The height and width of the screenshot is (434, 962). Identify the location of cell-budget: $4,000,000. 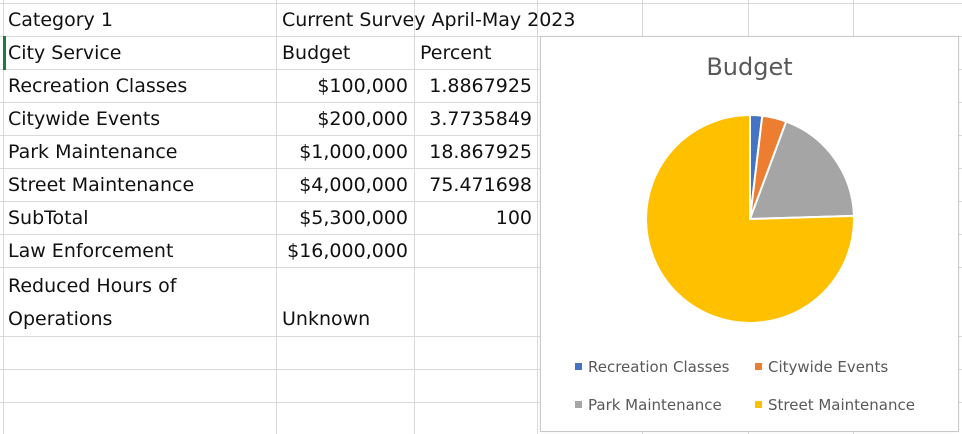
(345, 185).